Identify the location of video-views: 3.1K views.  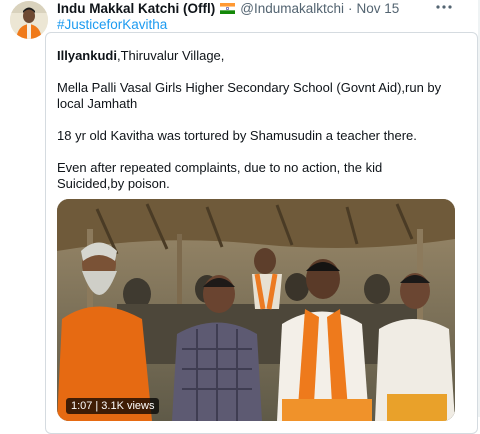
(128, 406).